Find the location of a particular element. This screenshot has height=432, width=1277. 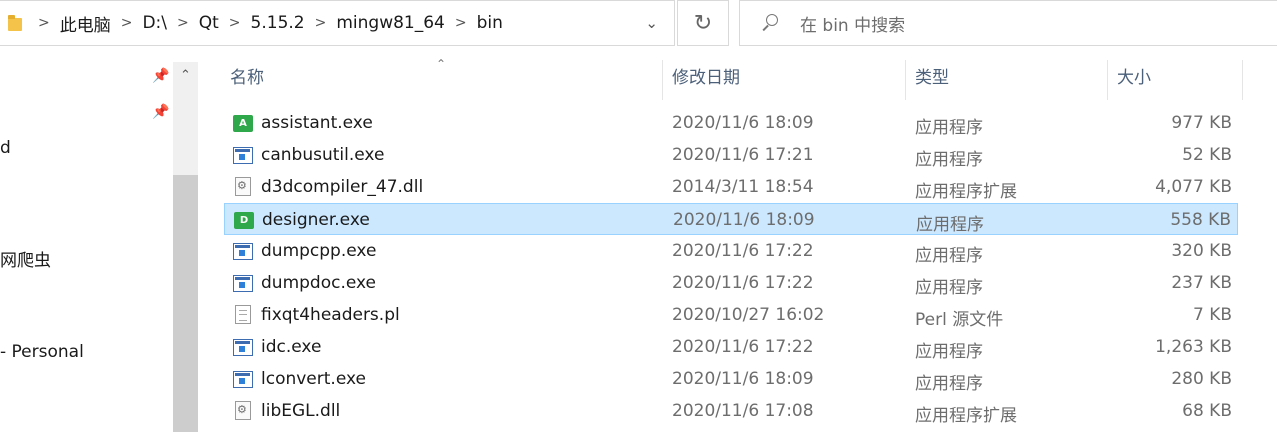

chevron-down-icon: ⌄ is located at coordinates (651, 23).